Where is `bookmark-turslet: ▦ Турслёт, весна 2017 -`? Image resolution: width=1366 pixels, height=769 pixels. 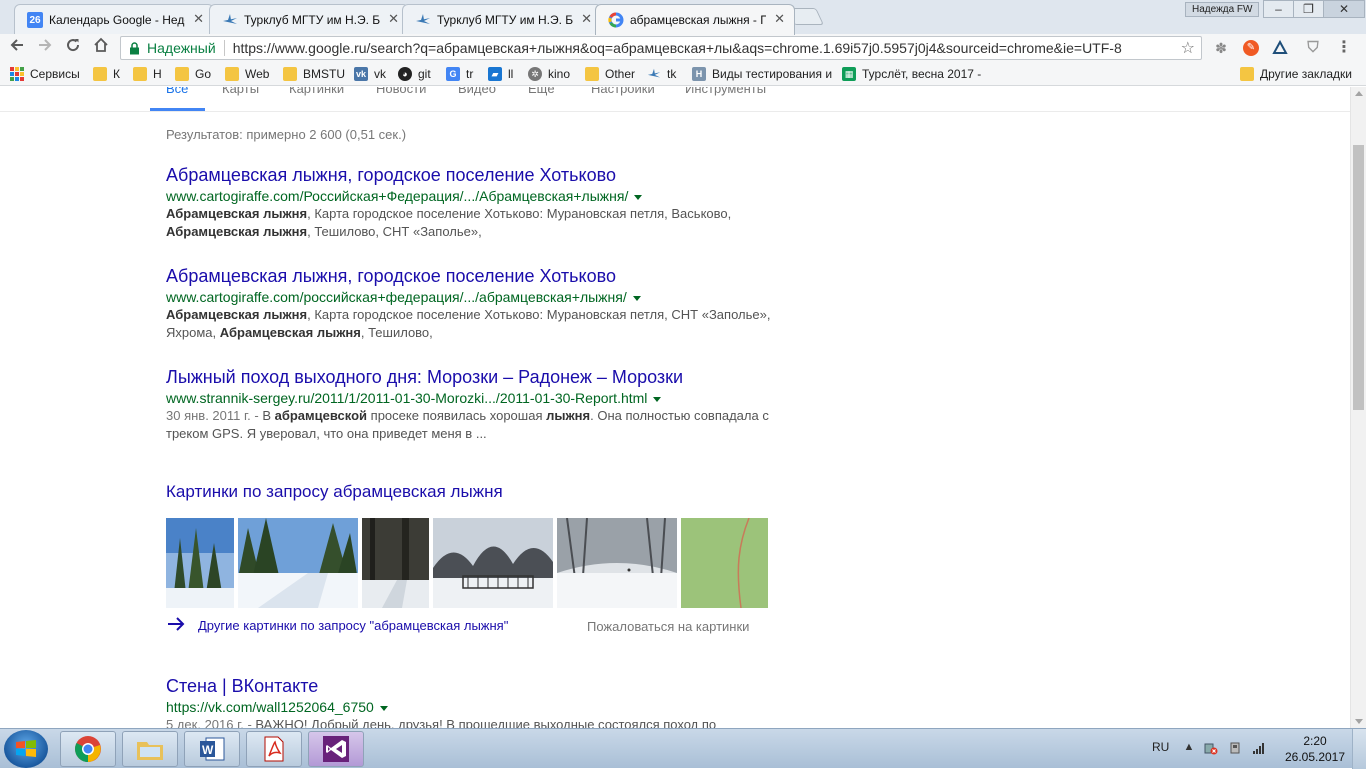
bookmark-turslet: ▦ Турслёт, весна 2017 - is located at coordinates (911, 74).